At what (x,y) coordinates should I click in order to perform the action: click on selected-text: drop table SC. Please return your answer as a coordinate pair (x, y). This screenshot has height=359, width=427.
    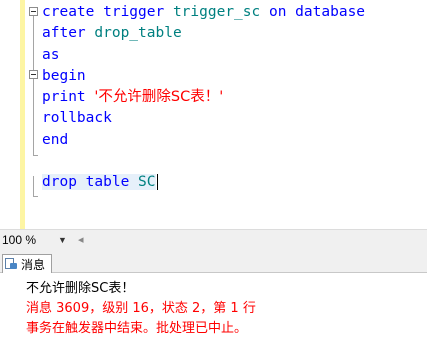
    Looking at the image, I should click on (99, 182).